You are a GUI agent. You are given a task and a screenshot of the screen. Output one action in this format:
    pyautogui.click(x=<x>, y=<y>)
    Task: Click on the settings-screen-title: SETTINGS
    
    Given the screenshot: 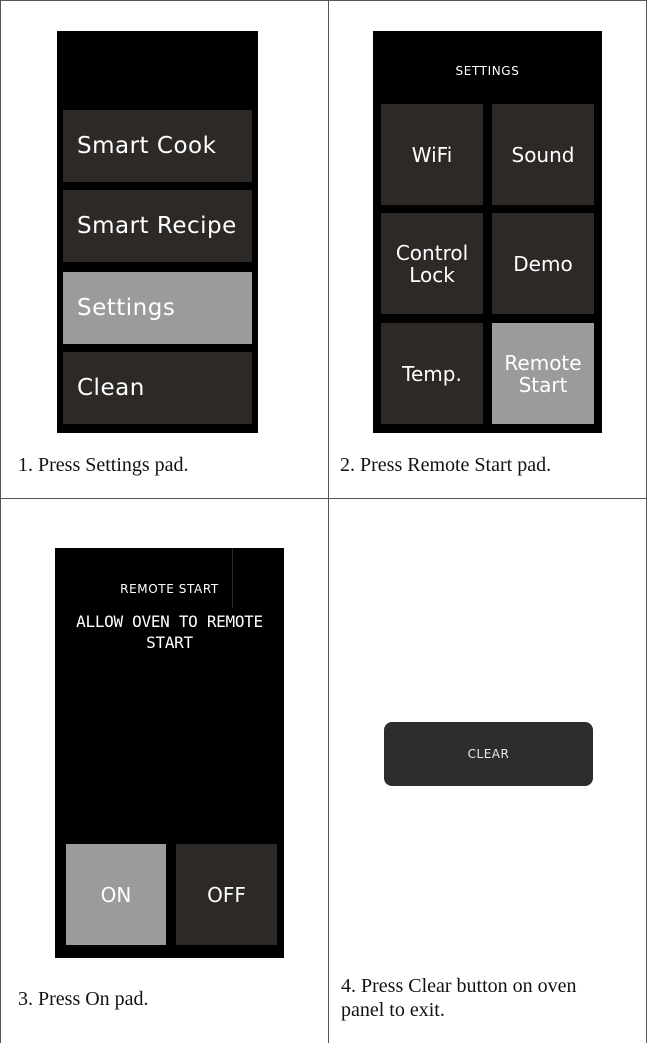 What is the action you would take?
    pyautogui.click(x=487, y=71)
    